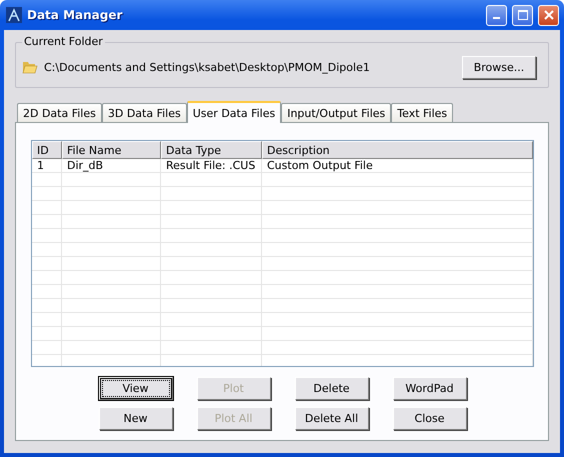 This screenshot has width=564, height=457. What do you see at coordinates (422, 112) in the screenshot?
I see `tab: Text Files` at bounding box center [422, 112].